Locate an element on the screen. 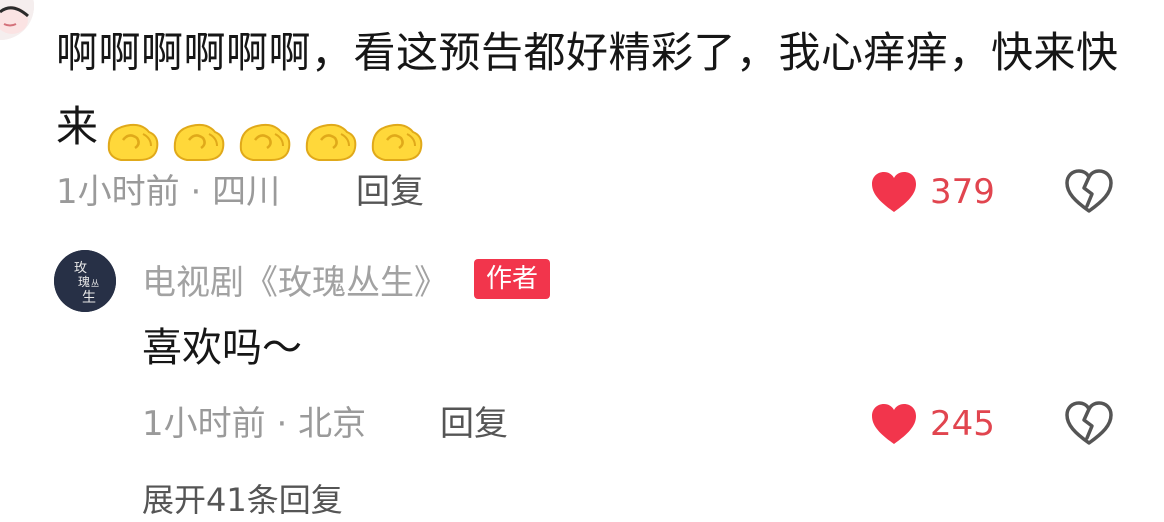 The height and width of the screenshot is (522, 1164). reply-reply-button: 回复 is located at coordinates (474, 424).